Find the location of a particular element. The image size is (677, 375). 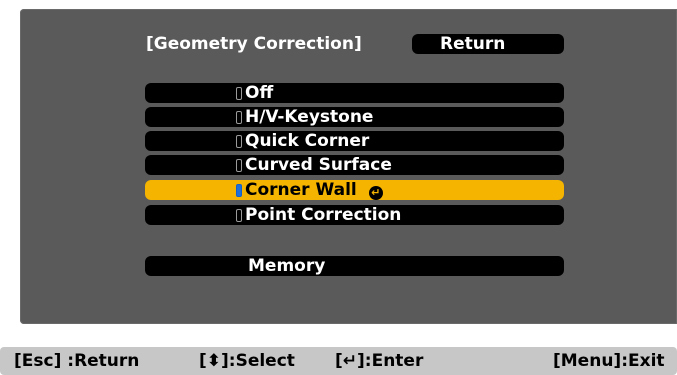

option-quick-corner: Quick Corner is located at coordinates (354, 141).